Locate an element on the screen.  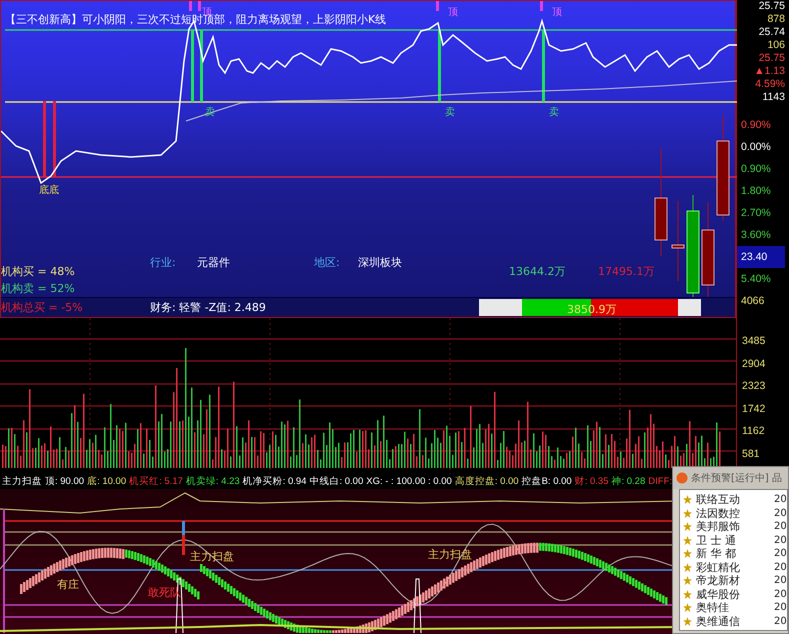
stock-list-item: 彩虹精化 20 is located at coordinates (733, 567).